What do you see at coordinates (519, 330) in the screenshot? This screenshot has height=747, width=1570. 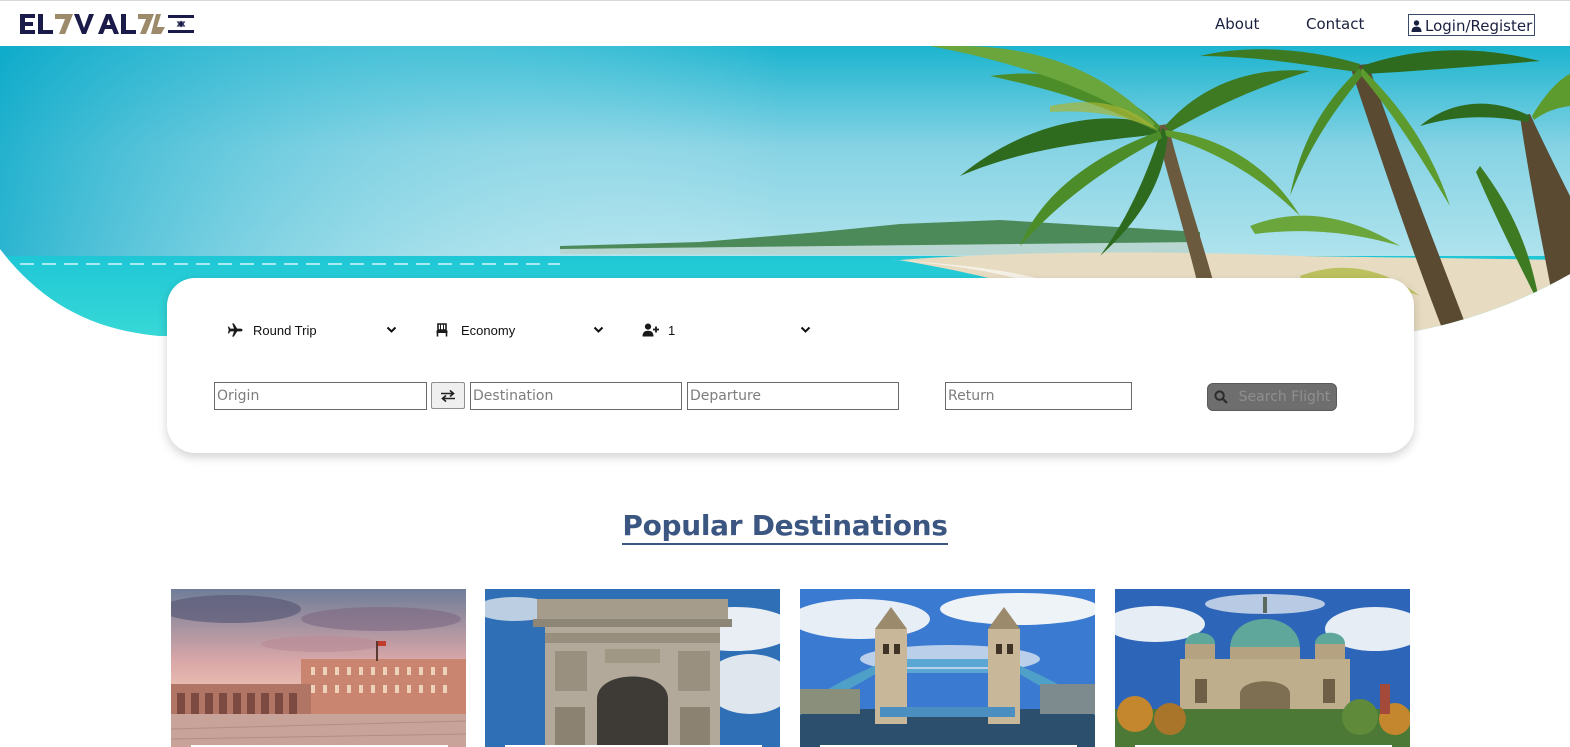 I see `cabin-class-select: Economy` at bounding box center [519, 330].